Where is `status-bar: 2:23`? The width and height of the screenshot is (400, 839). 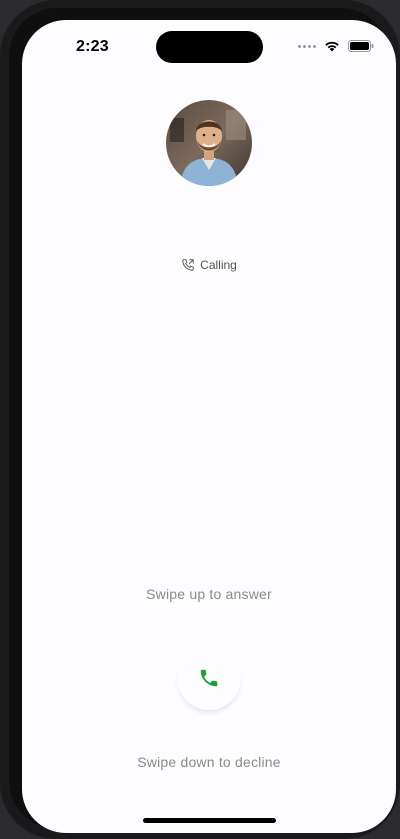
status-bar: 2:23 is located at coordinates (209, 47).